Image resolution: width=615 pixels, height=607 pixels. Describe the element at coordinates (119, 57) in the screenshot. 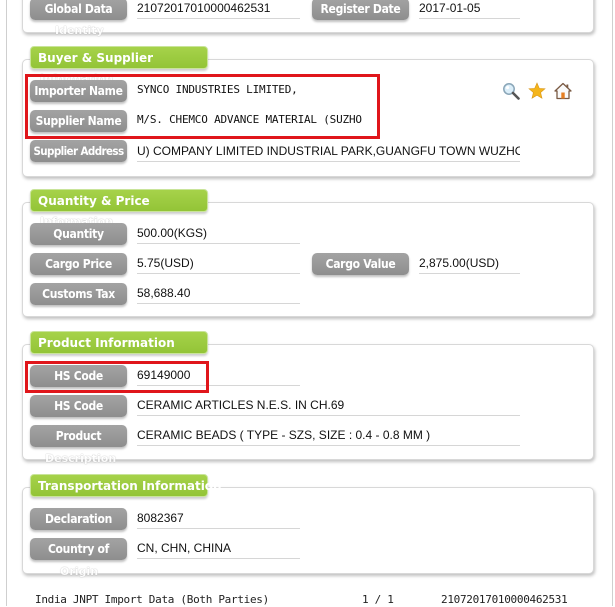

I see `buyer-supplier-header: Buyer & Supplier` at that location.